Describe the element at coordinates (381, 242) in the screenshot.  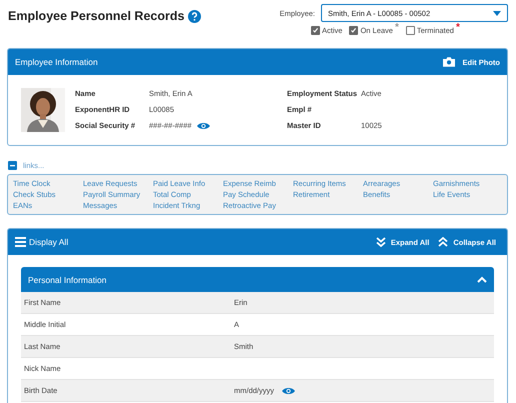
I see `double-chevron-down-icon` at that location.